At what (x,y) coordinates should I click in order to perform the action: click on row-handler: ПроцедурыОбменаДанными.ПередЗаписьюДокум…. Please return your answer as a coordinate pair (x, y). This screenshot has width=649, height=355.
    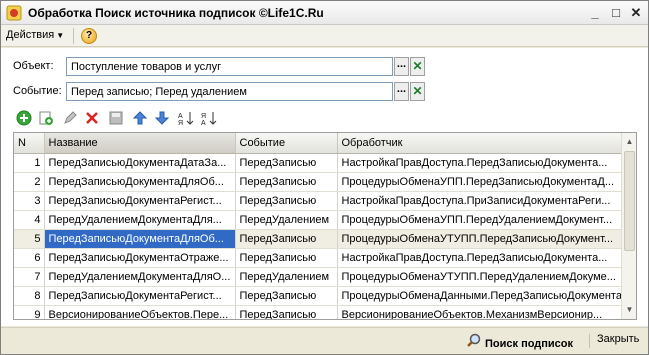
    Looking at the image, I should click on (480, 296).